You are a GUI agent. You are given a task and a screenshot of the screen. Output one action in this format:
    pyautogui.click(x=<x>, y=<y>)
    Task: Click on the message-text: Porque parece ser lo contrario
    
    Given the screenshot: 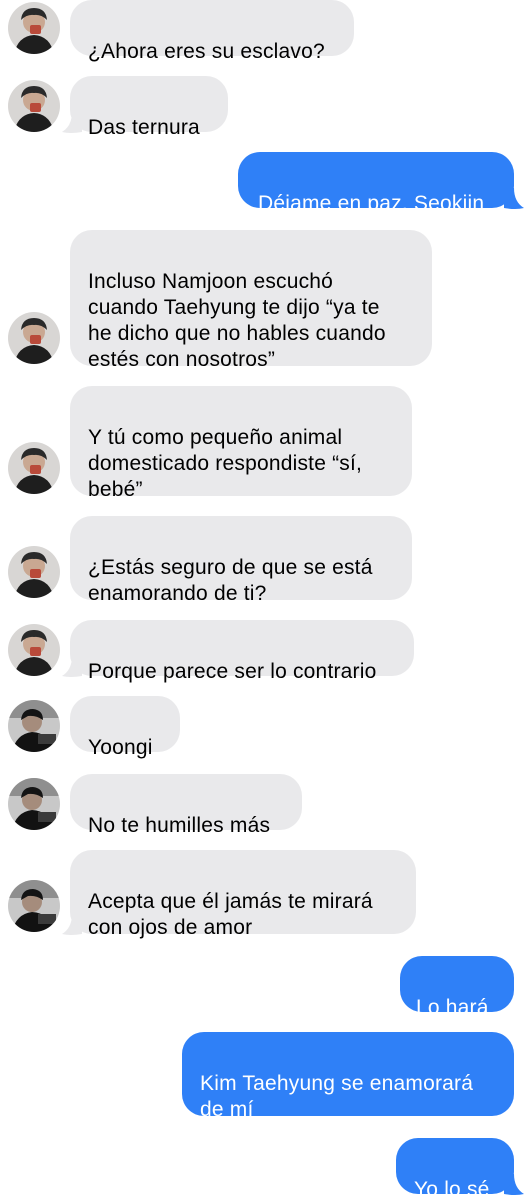 What is the action you would take?
    pyautogui.click(x=232, y=671)
    